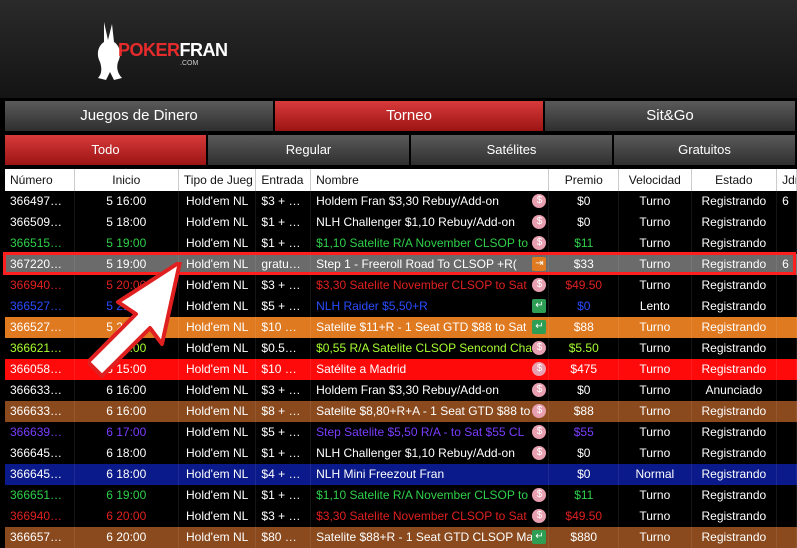  Describe the element at coordinates (430, 180) in the screenshot. I see `col-nombre: Nombre` at that location.